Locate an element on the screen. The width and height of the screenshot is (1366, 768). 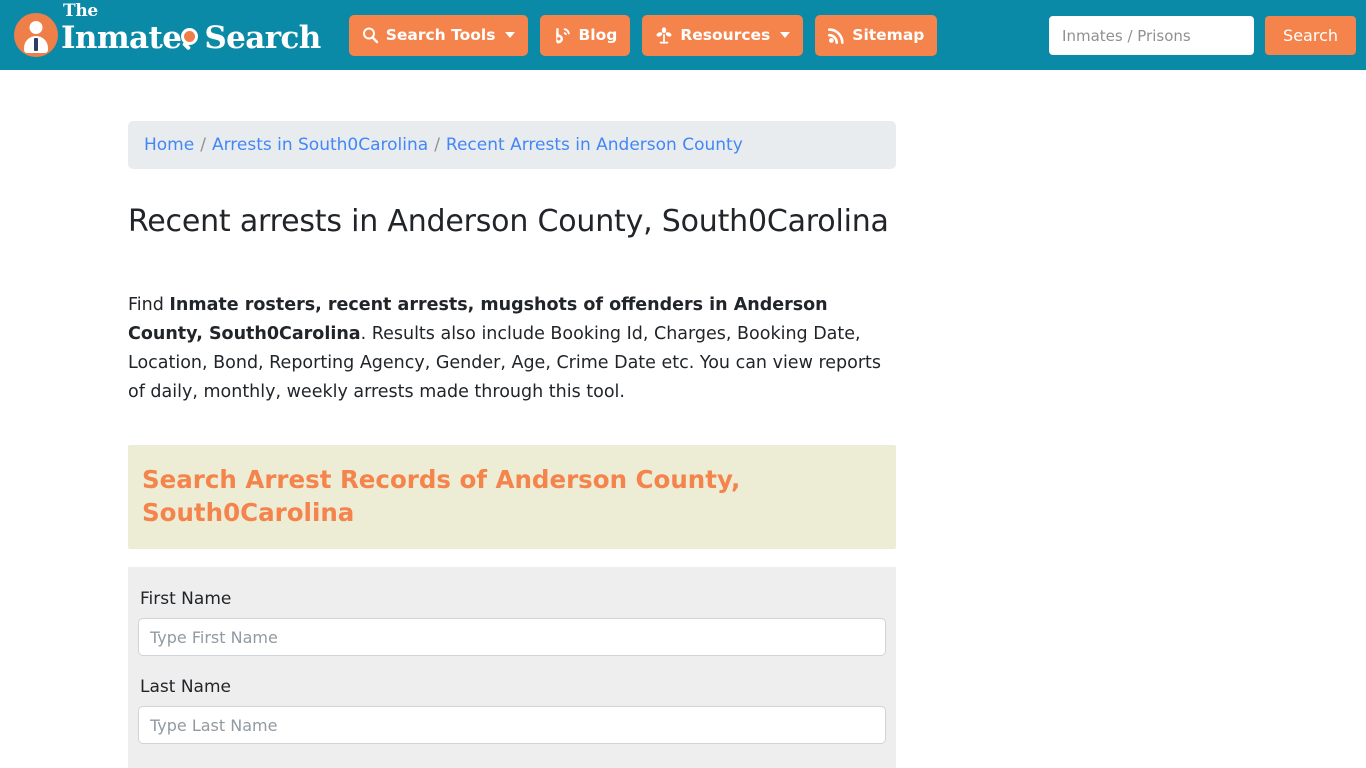
primary-nav: Search Tools Blog Resources Sitemap is located at coordinates (643, 35).